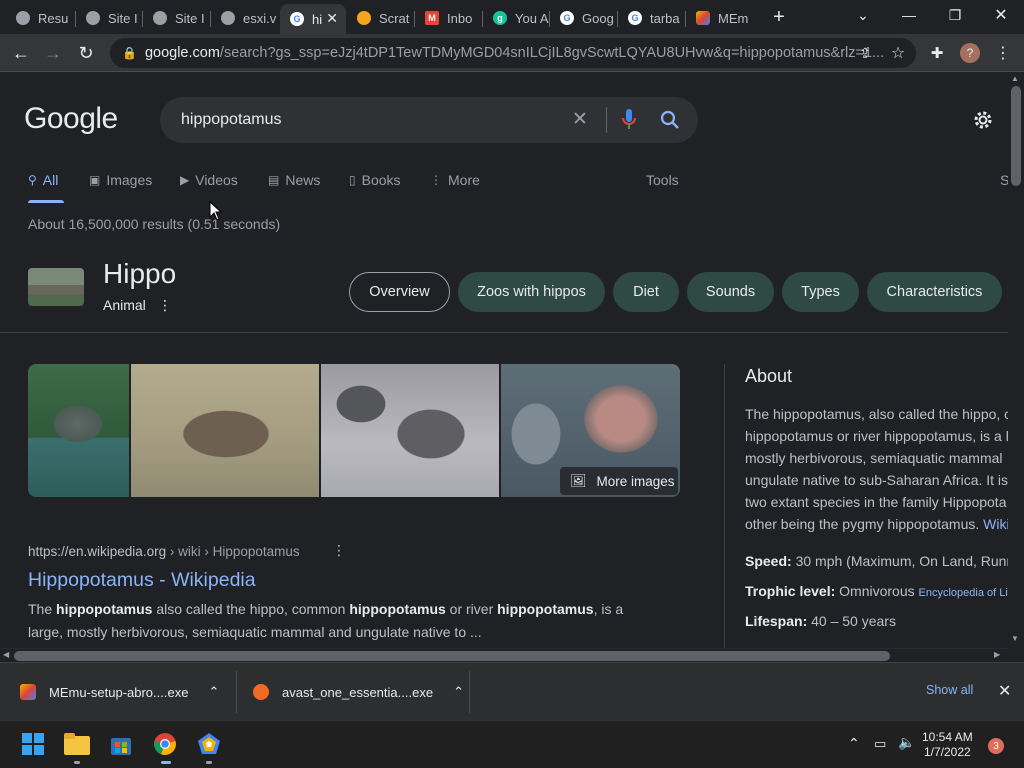 The width and height of the screenshot is (1024, 768). I want to click on minimize-icon: —, so click(909, 15).